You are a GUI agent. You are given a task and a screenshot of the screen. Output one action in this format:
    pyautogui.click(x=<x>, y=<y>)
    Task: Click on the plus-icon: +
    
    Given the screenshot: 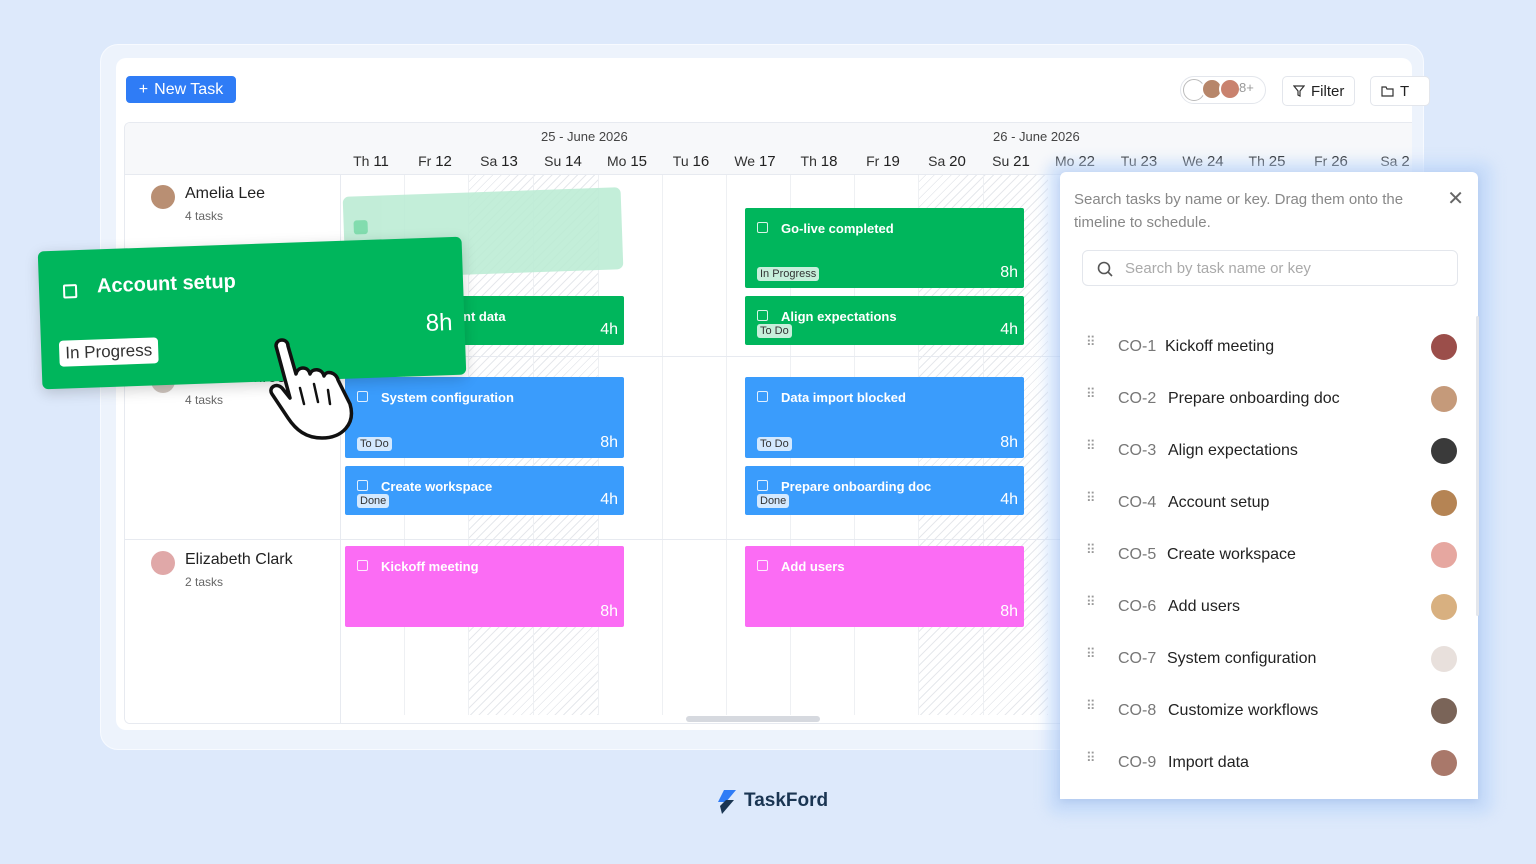 What is the action you would take?
    pyautogui.click(x=143, y=89)
    